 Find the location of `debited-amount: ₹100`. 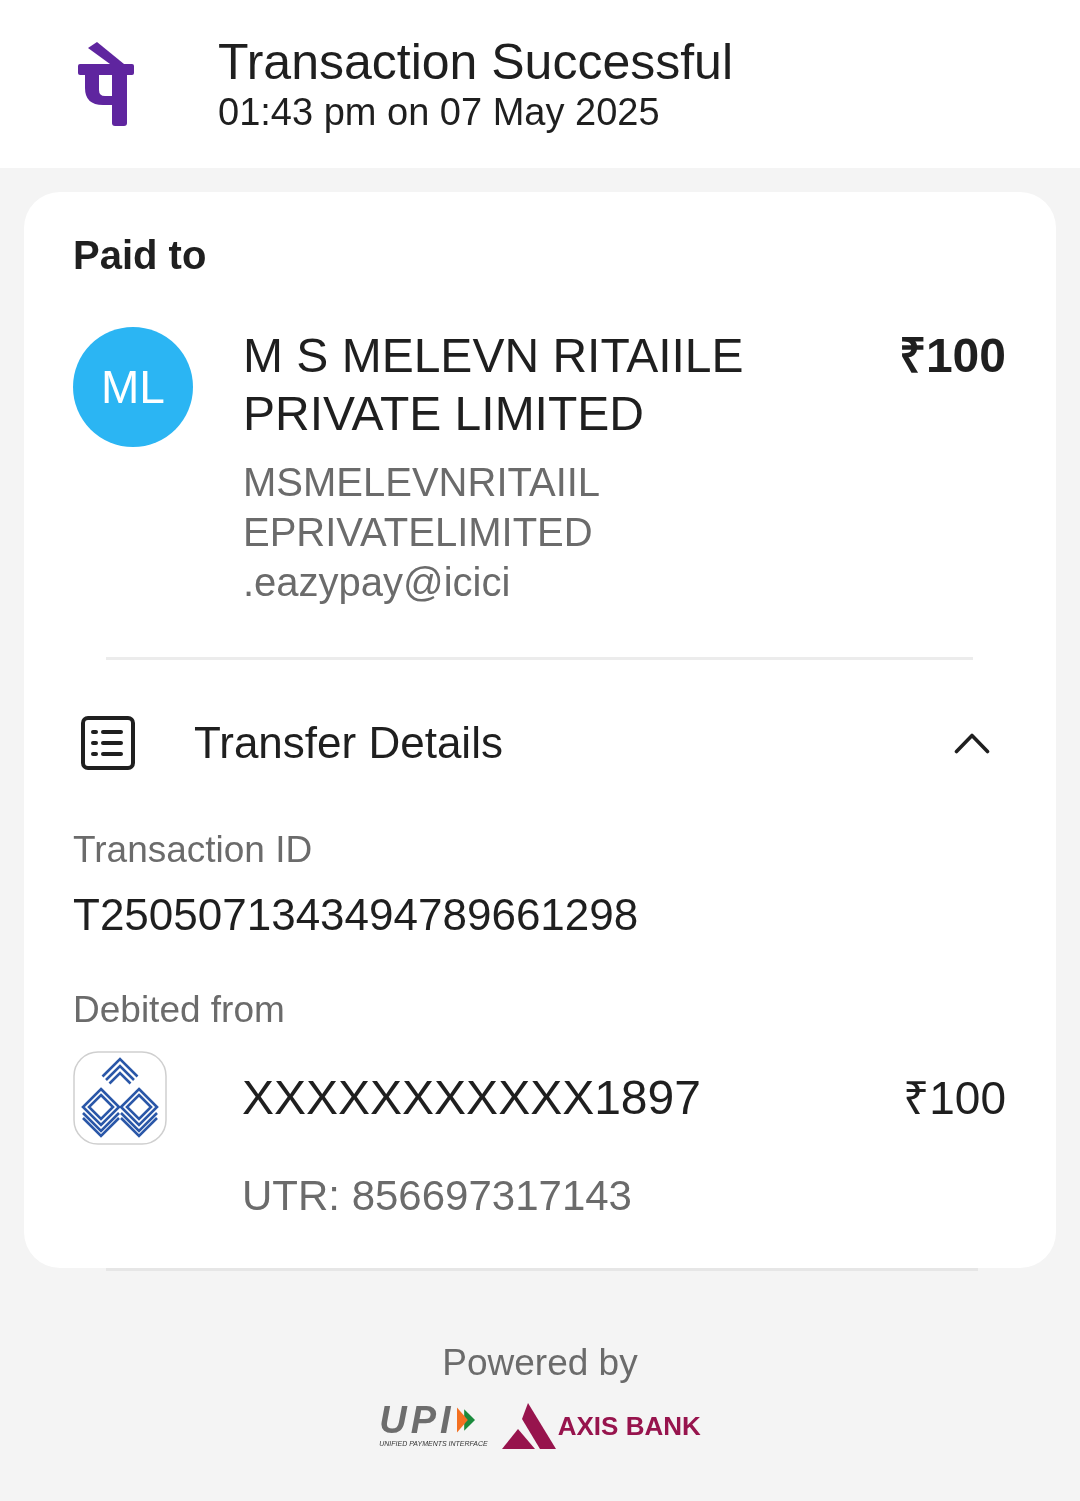

debited-amount: ₹100 is located at coordinates (954, 1098).